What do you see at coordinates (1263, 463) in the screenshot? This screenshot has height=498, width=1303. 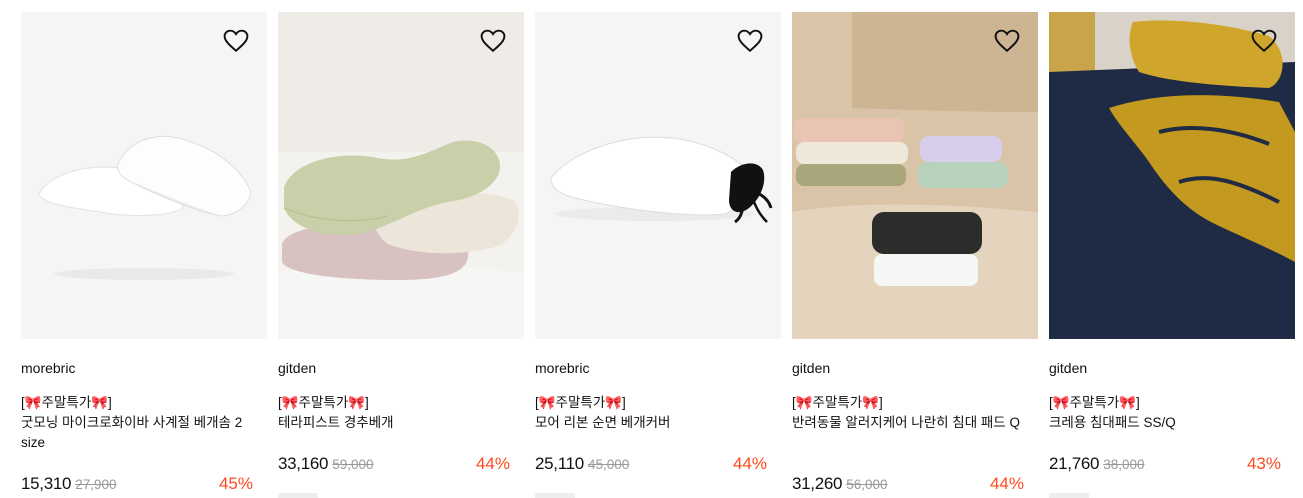 I see `discount-rate: 43%` at bounding box center [1263, 463].